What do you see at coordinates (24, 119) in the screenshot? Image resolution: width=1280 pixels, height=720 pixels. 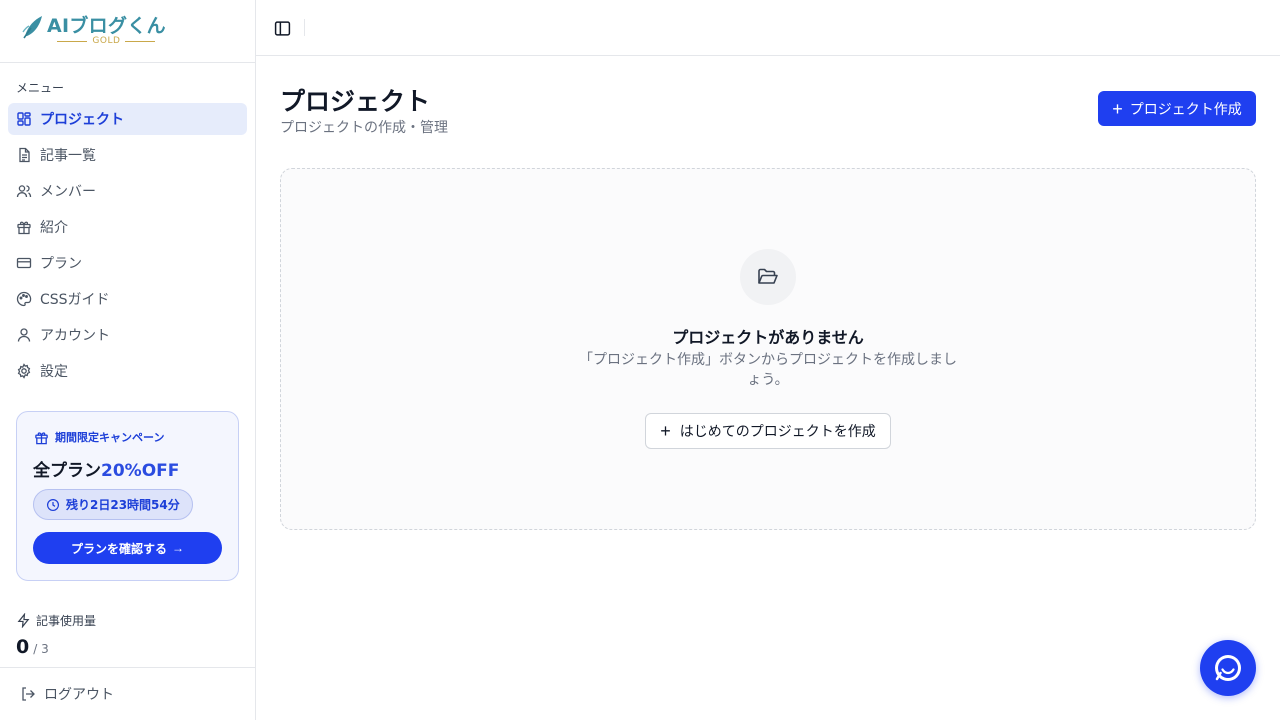 I see `grid-icon` at bounding box center [24, 119].